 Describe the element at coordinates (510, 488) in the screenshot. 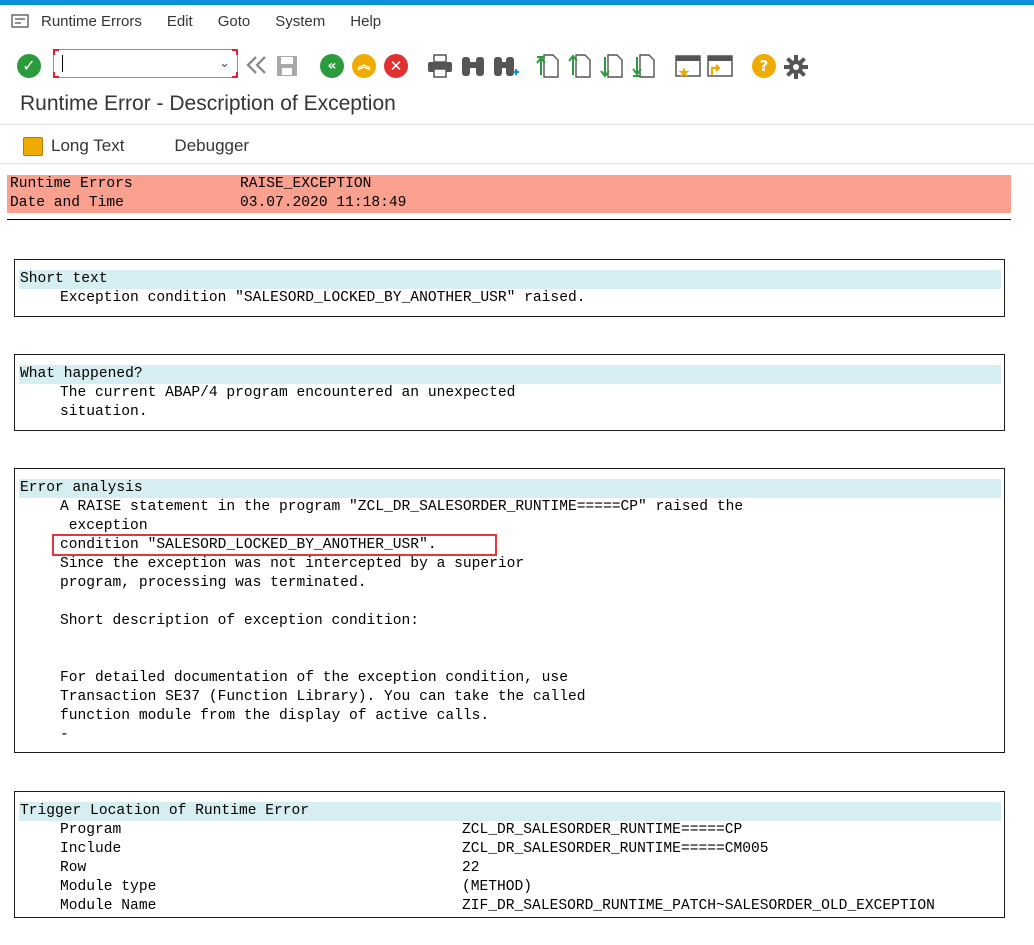

I see `section-title: Error analysis` at that location.